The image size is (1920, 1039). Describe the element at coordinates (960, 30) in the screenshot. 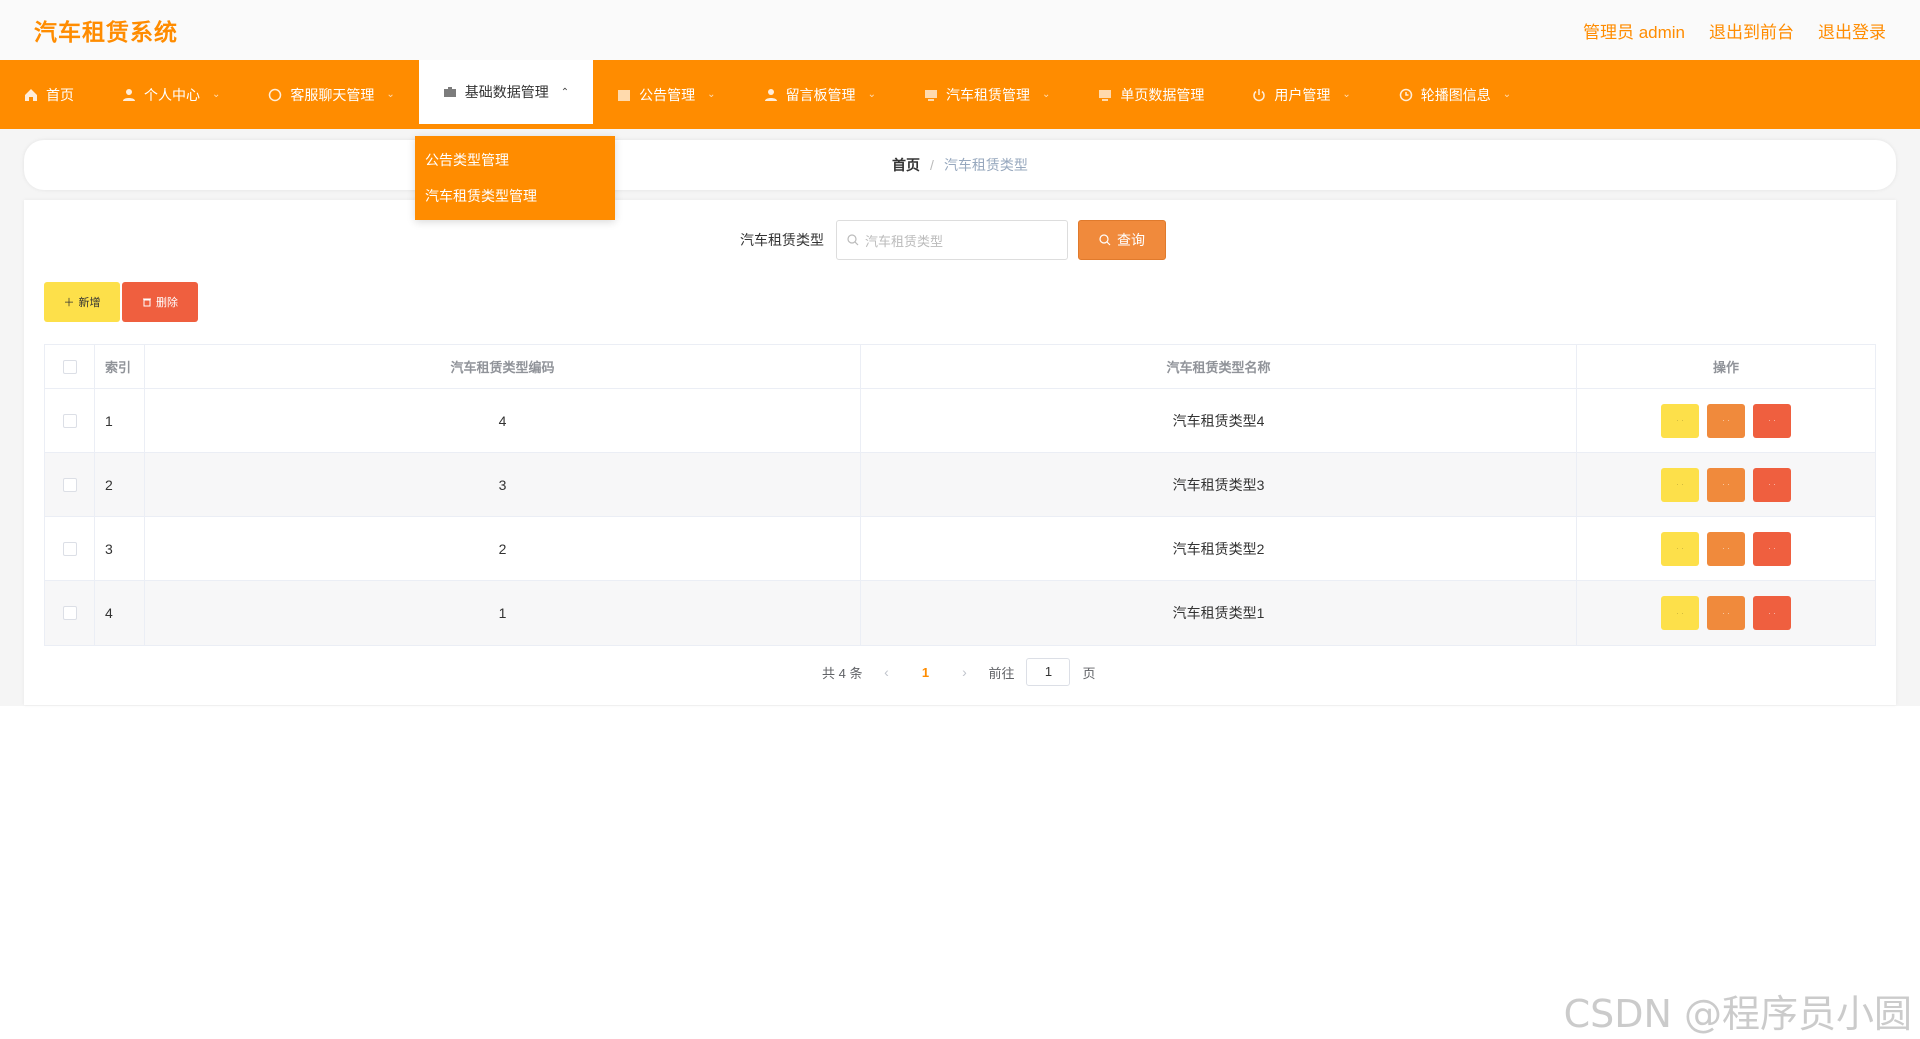

I see `top-header: 汽车租赁系统 管理员 admin 退出到前台 退出登录` at that location.